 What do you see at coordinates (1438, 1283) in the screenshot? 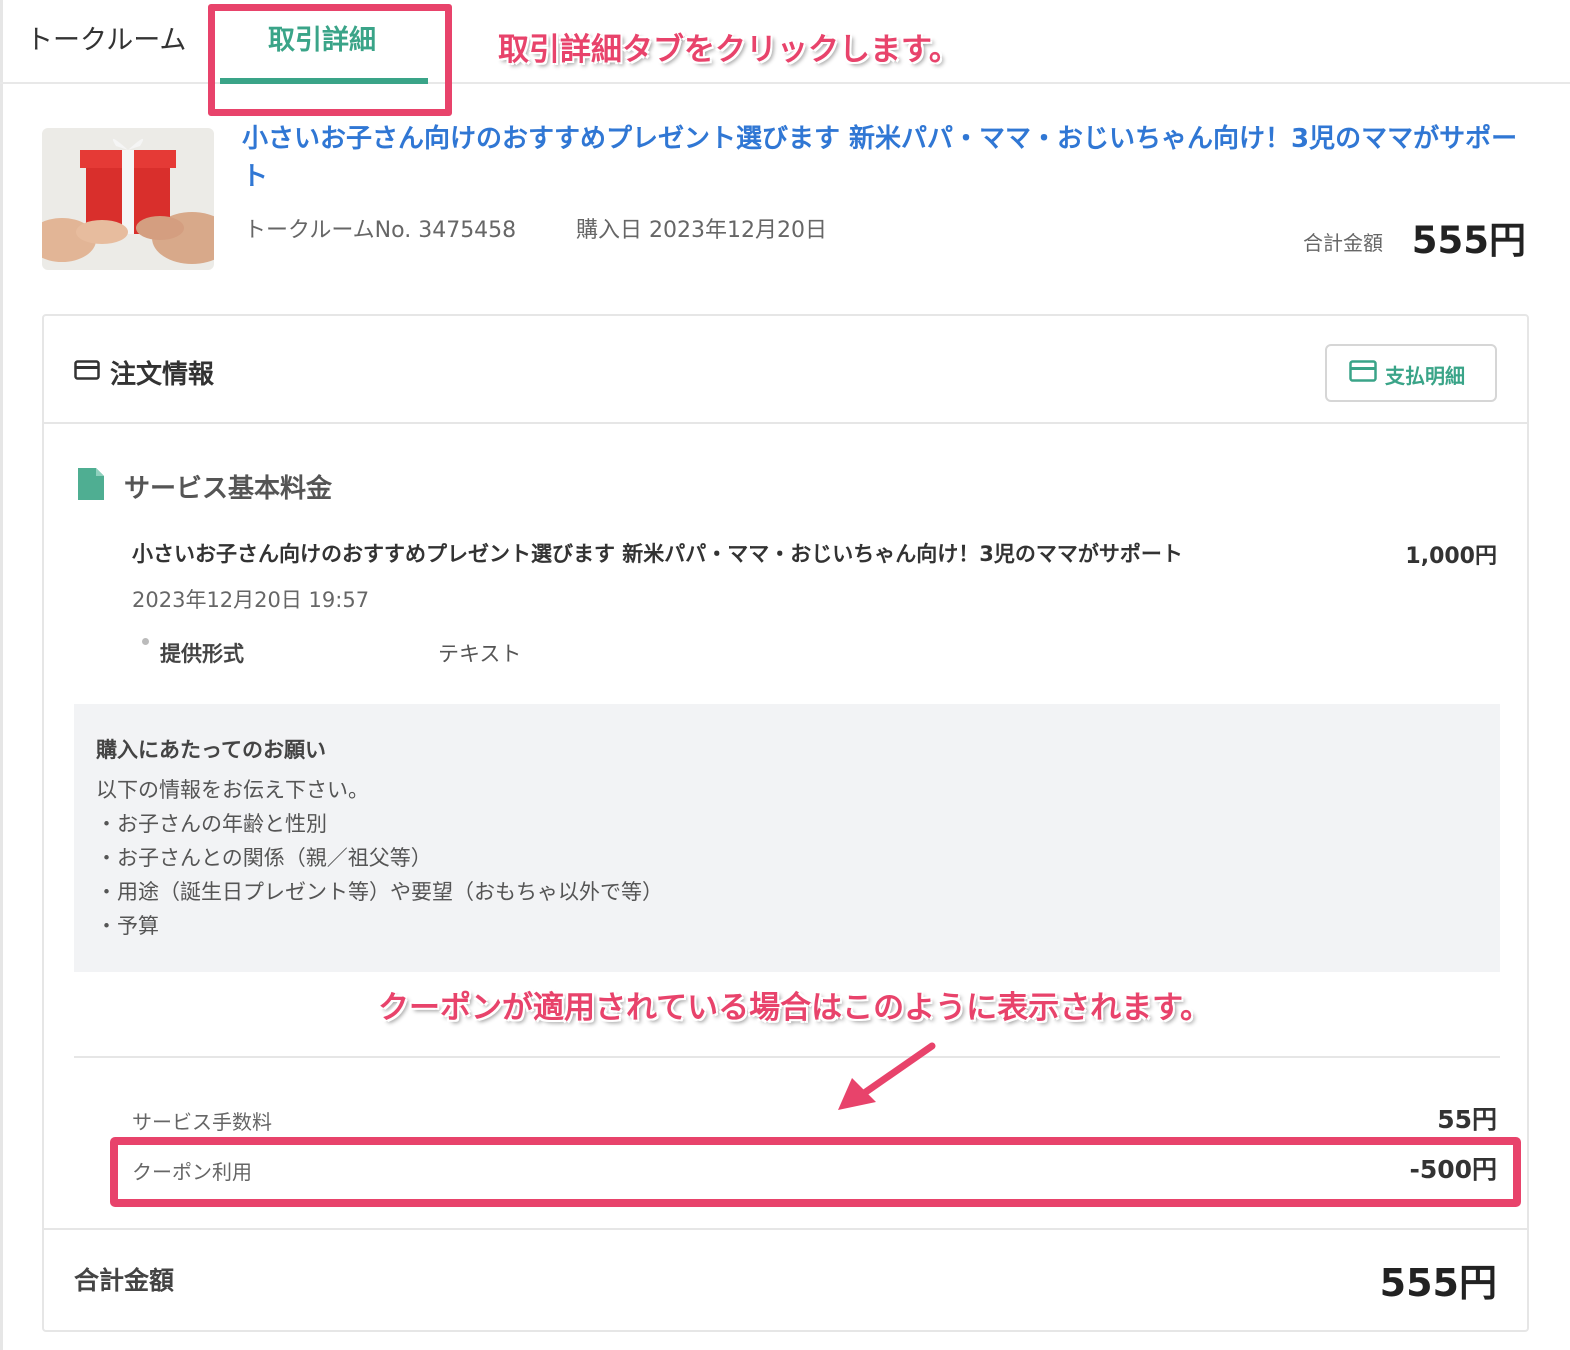
I see `total-amount-value: 555円` at bounding box center [1438, 1283].